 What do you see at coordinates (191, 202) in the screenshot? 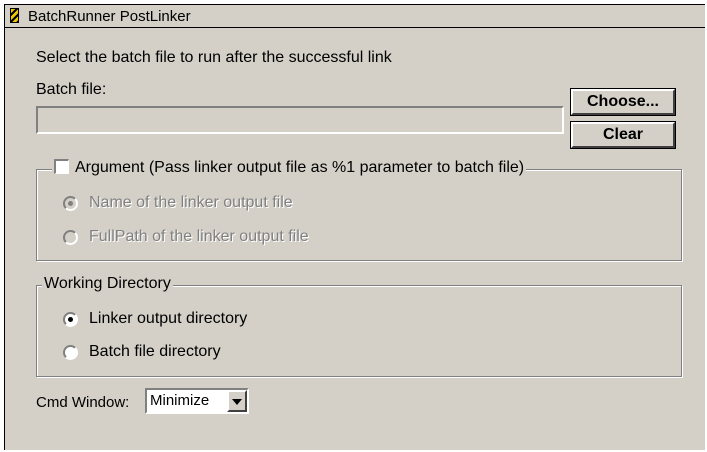
I see `radio-name-of-output-label: Name of the linker output file` at bounding box center [191, 202].